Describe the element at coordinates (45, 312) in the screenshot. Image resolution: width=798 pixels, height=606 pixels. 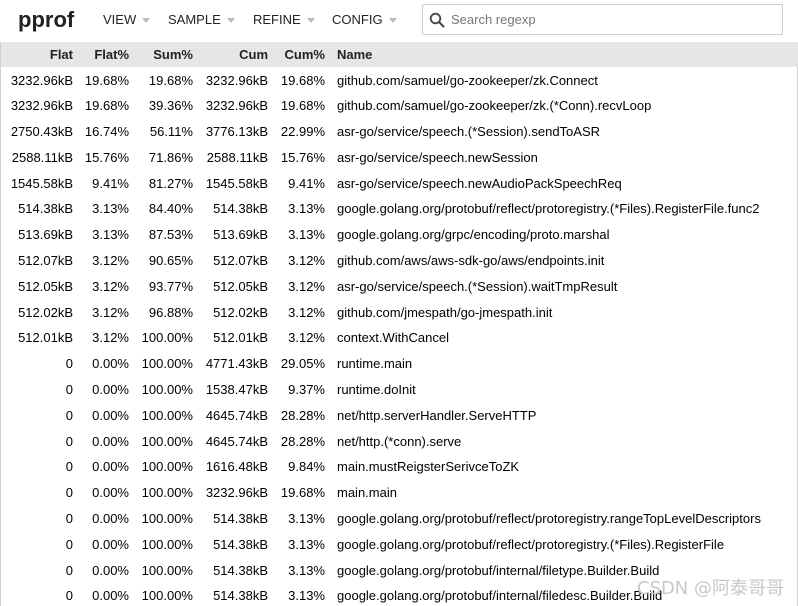
I see `cell-flat: 512.02kB` at that location.